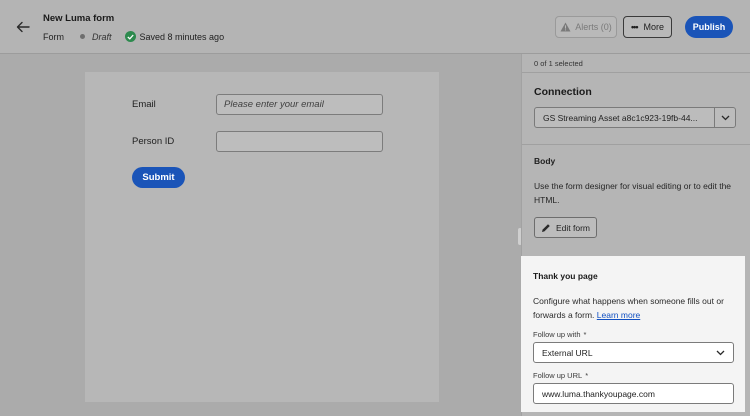 This screenshot has height=416, width=750. What do you see at coordinates (144, 104) in the screenshot?
I see `email-label: Email` at bounding box center [144, 104].